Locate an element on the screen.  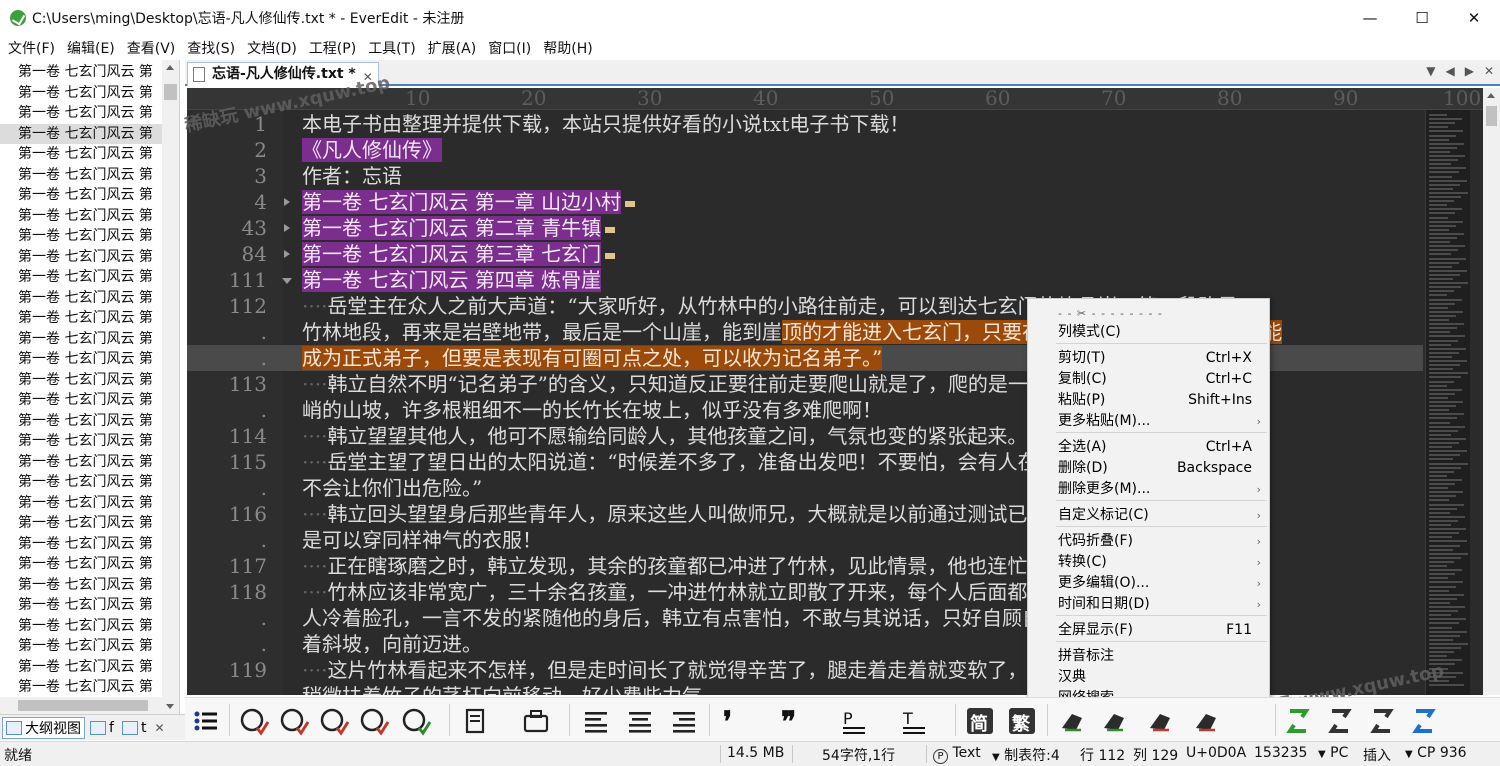
double-quote-icon: ❞ is located at coordinates (794, 721).